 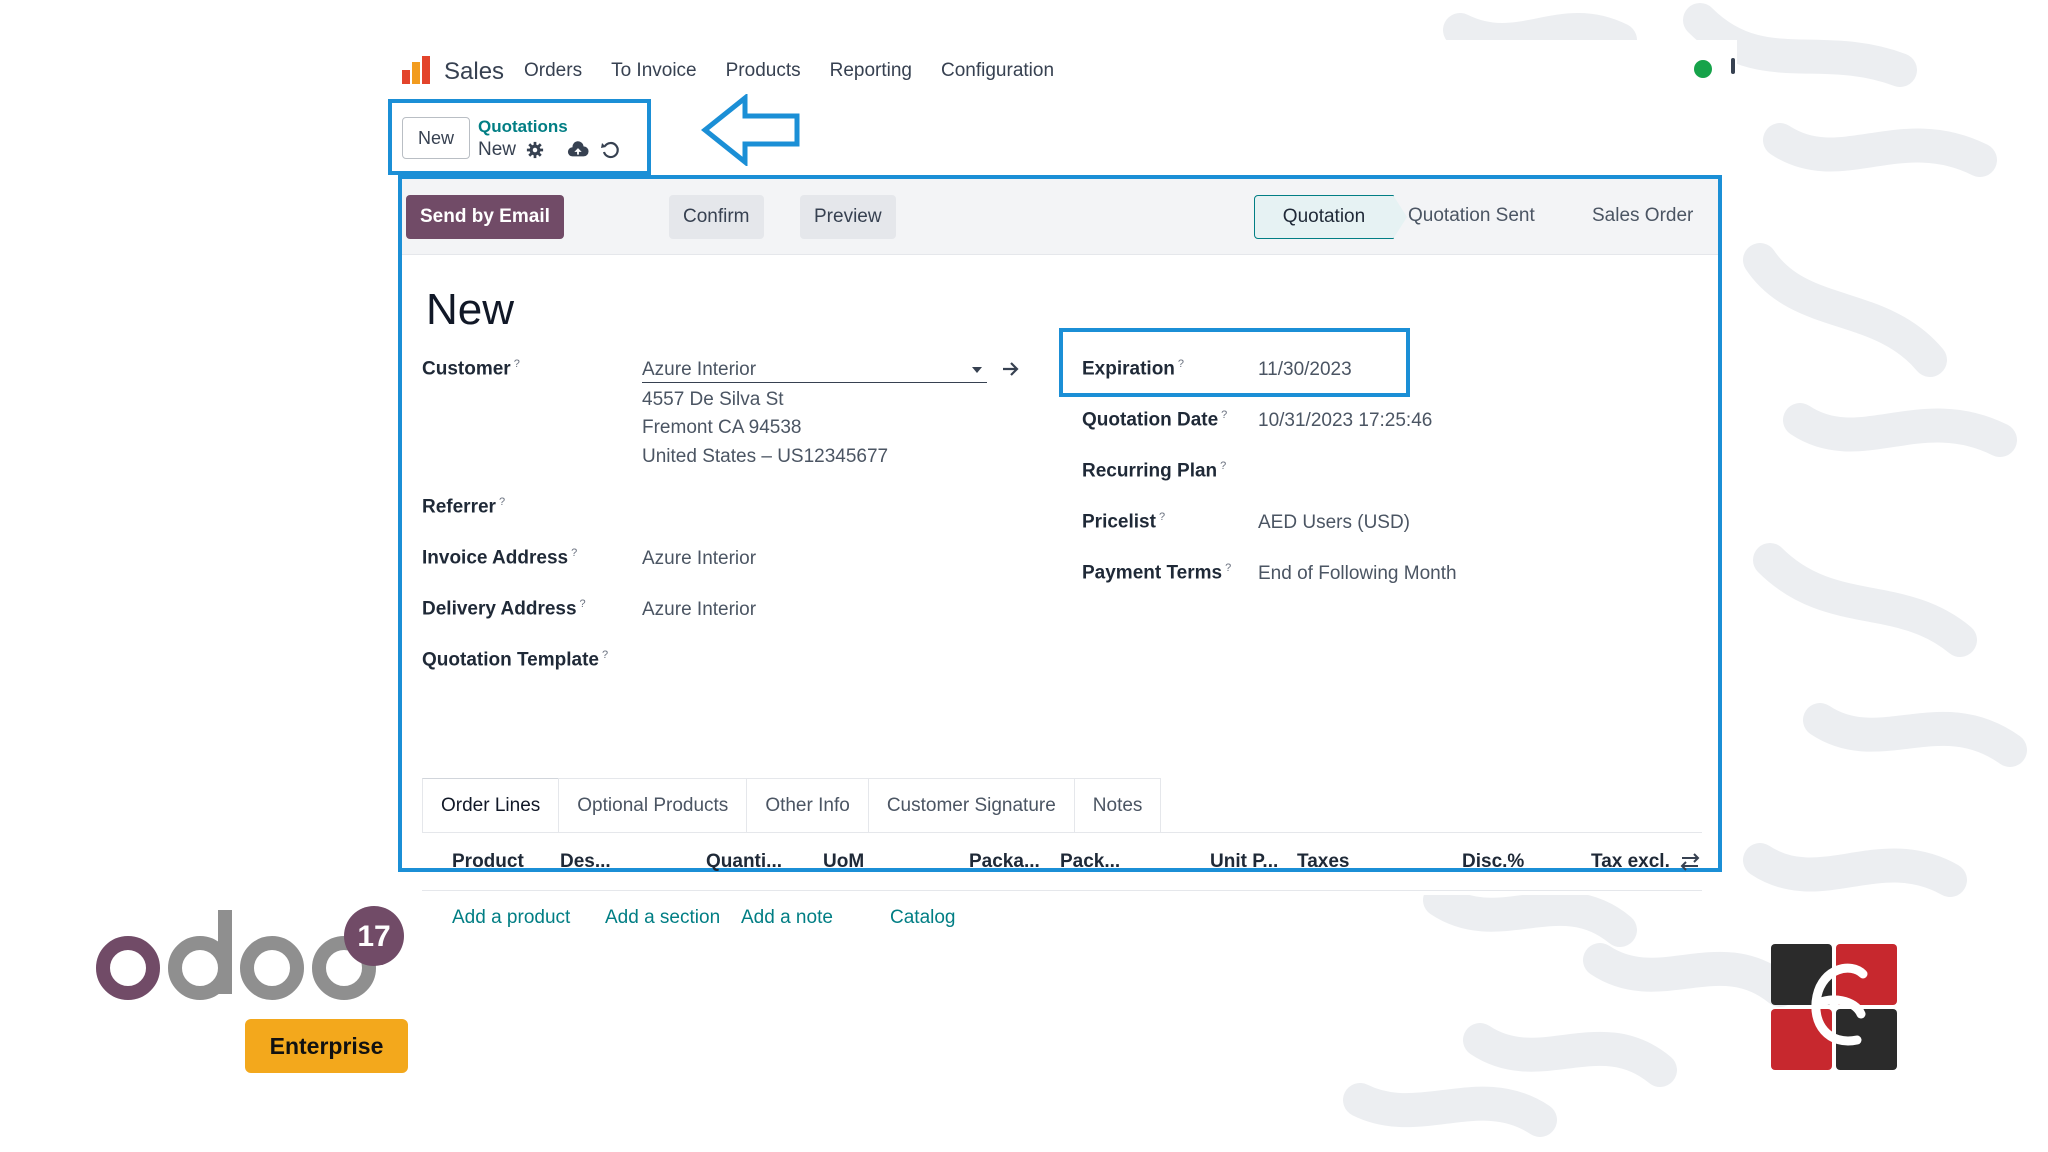 I want to click on quotation-template-label: Quotation Template?, so click(x=515, y=660).